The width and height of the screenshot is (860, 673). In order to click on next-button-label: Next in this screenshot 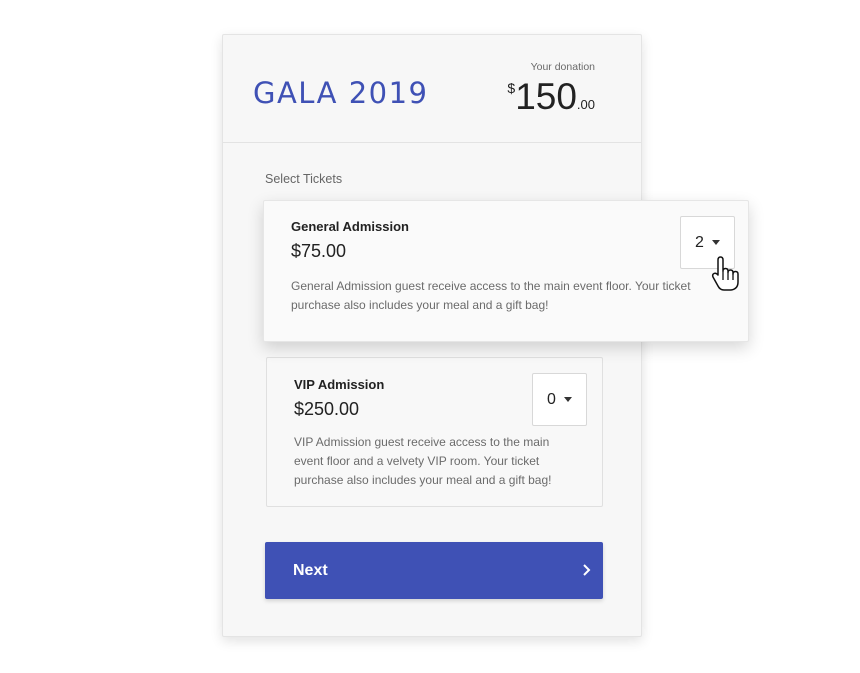, I will do `click(310, 570)`.